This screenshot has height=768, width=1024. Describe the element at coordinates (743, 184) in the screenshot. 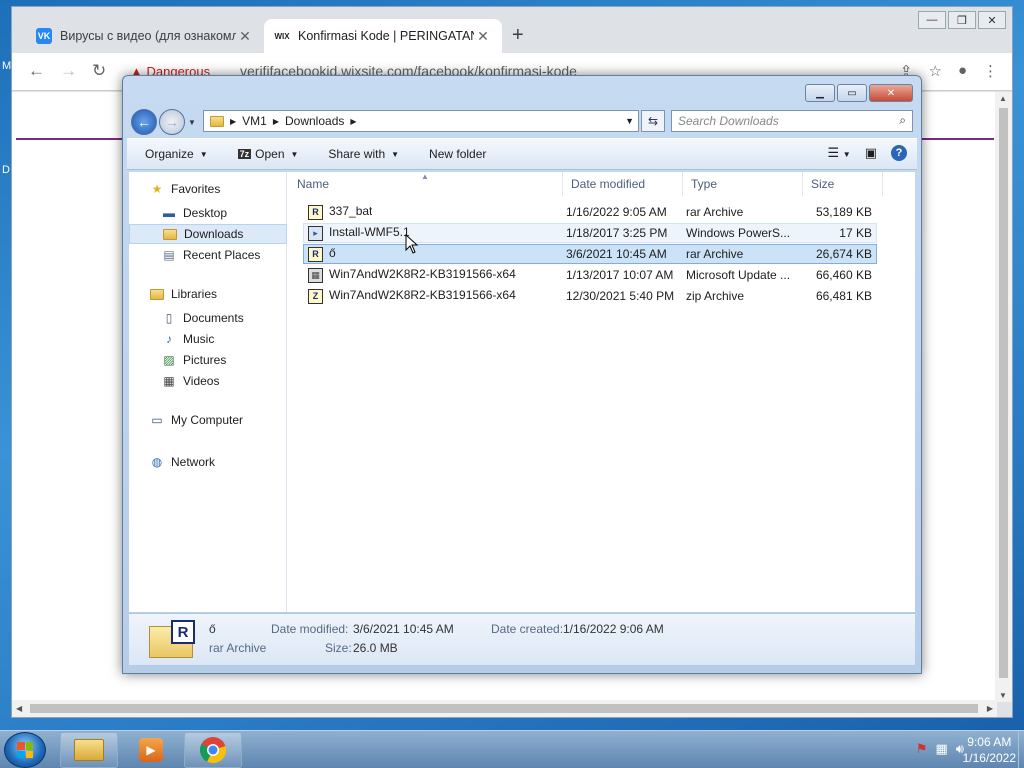

I see `column-header-type: Type` at that location.